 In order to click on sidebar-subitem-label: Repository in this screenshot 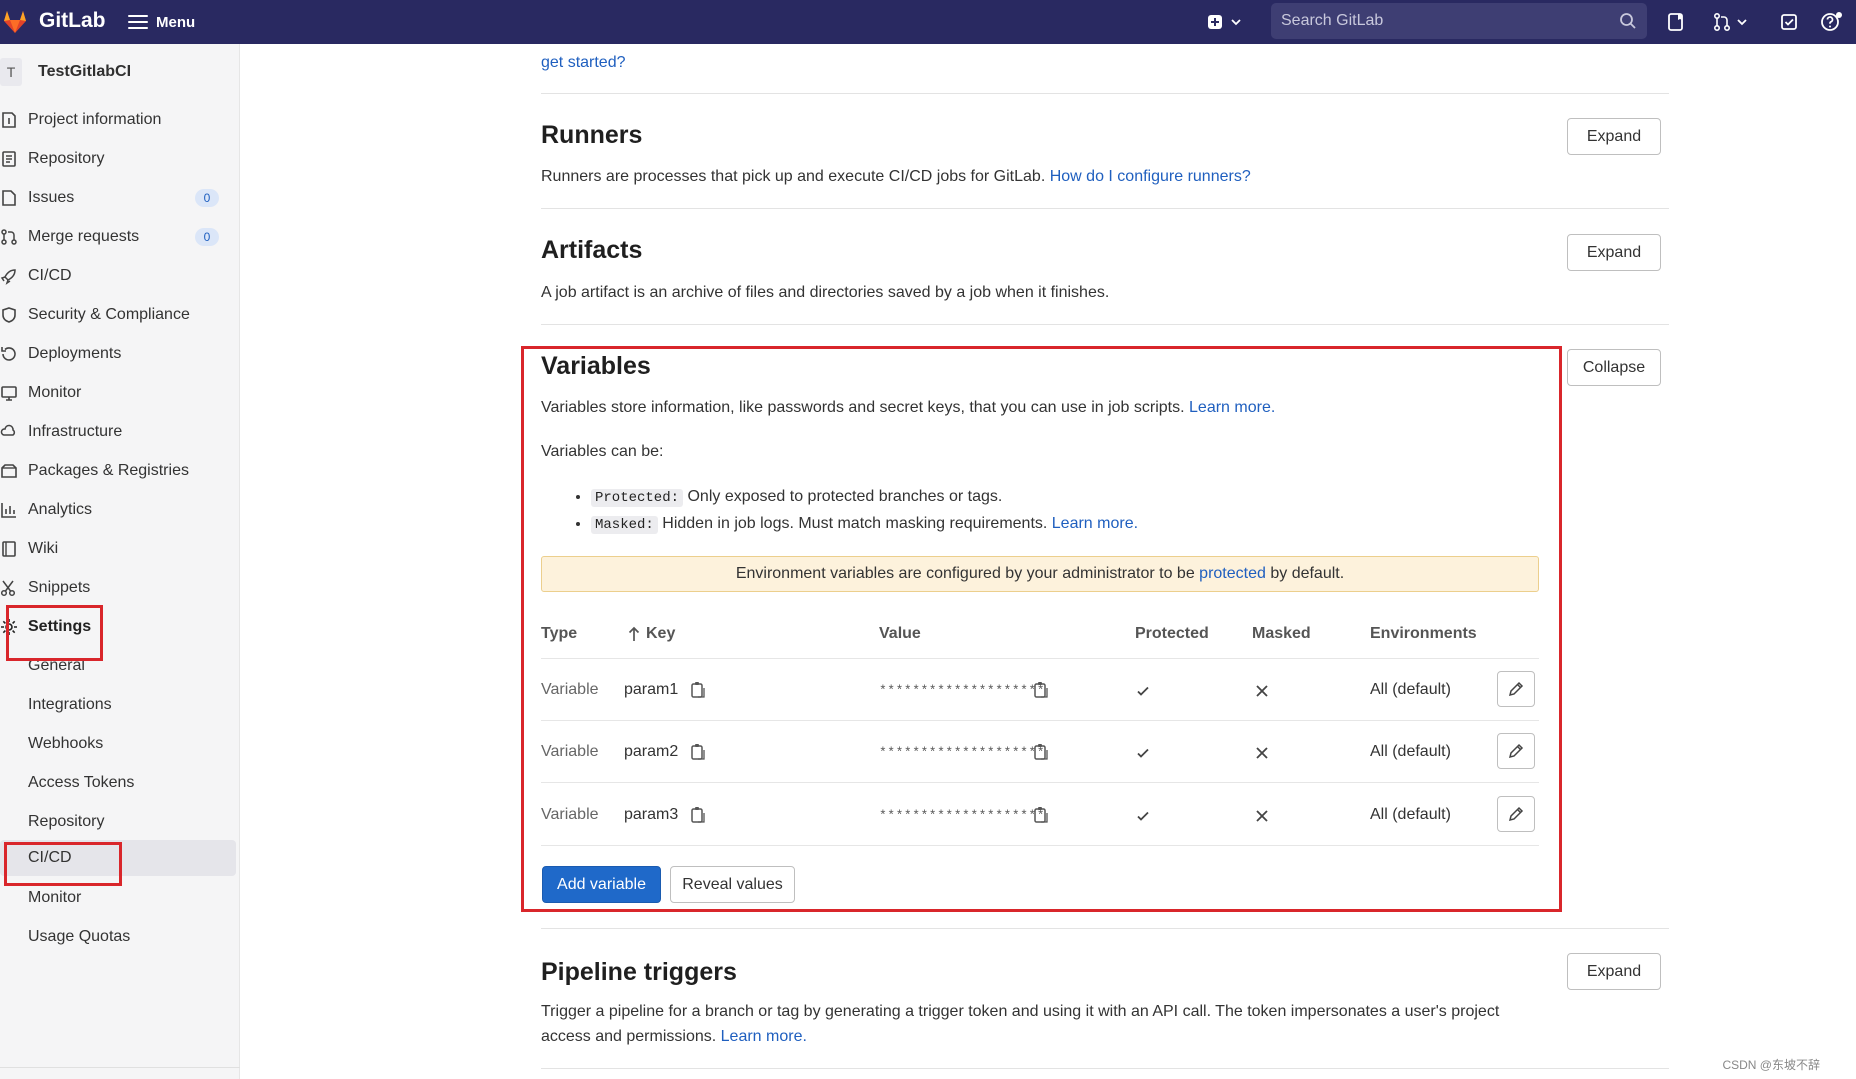, I will do `click(66, 821)`.